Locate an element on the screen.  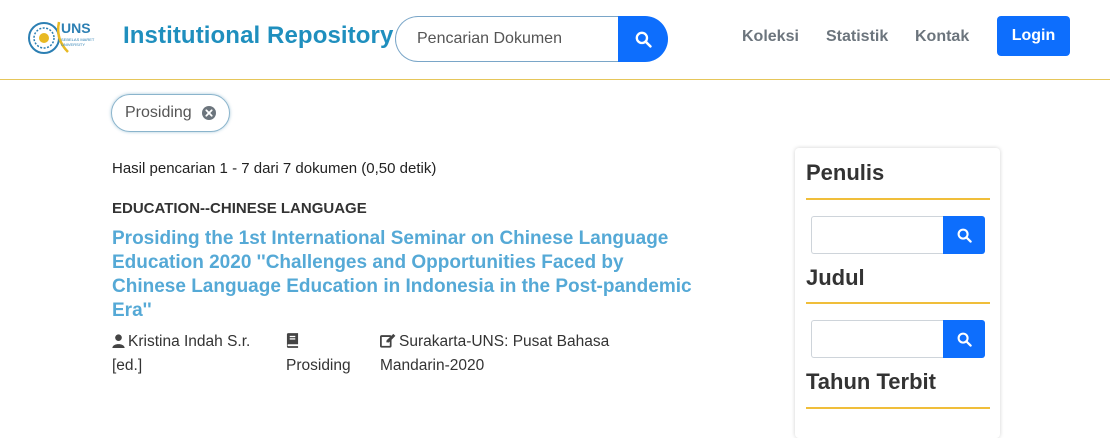
uns-logo: UNS SEBELAS MARET UNIVERSITY is located at coordinates (61, 38).